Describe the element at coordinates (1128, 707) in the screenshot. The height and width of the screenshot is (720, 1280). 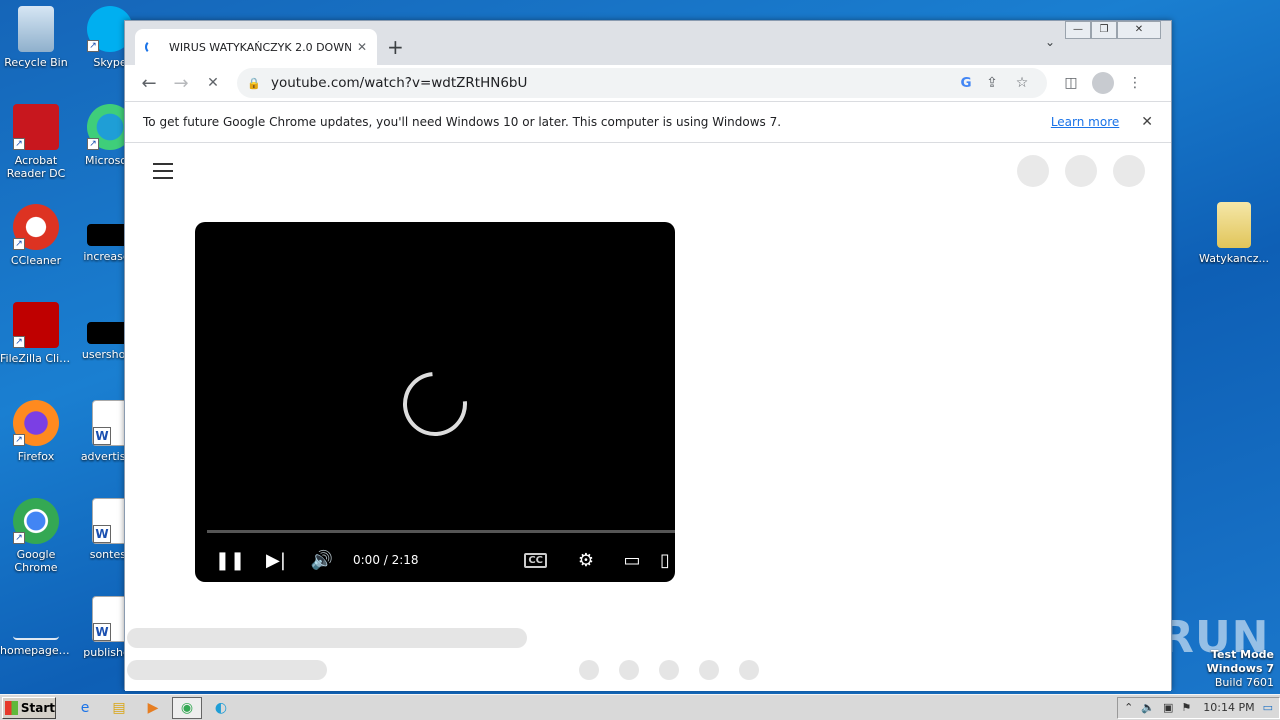
I see `tray-chevron-icon: ⌃` at that location.